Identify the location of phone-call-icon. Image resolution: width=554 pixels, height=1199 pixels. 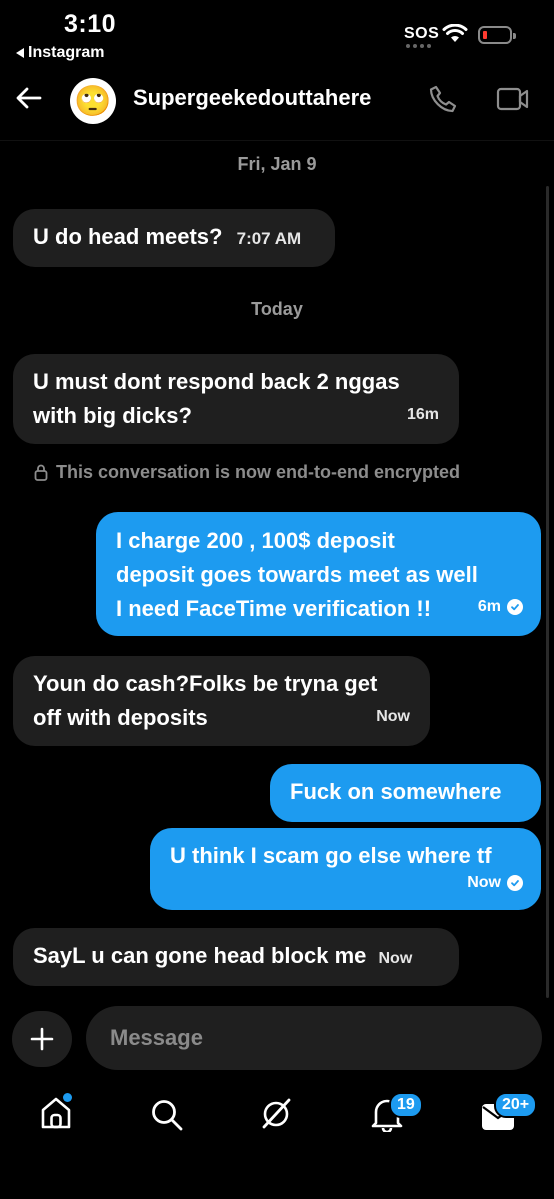
(443, 99).